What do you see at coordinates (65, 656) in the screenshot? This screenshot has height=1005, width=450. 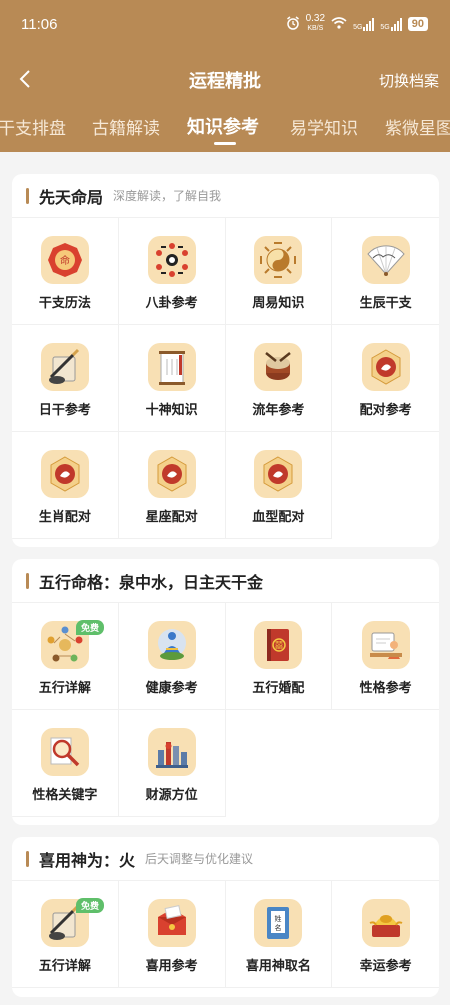 I see `grid-item-wuxing-xiangjie: 免费 五行详解` at bounding box center [65, 656].